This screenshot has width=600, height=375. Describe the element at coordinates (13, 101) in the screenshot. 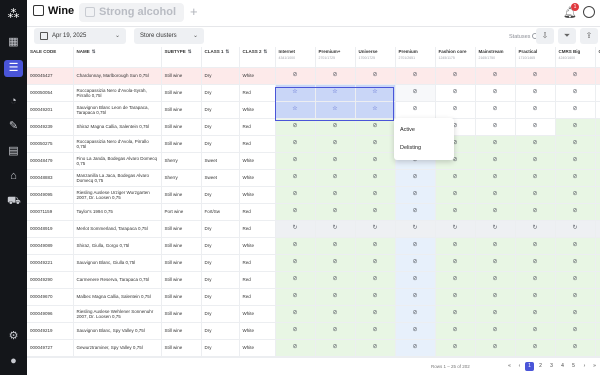

I see `chart-icon: ◔` at that location.